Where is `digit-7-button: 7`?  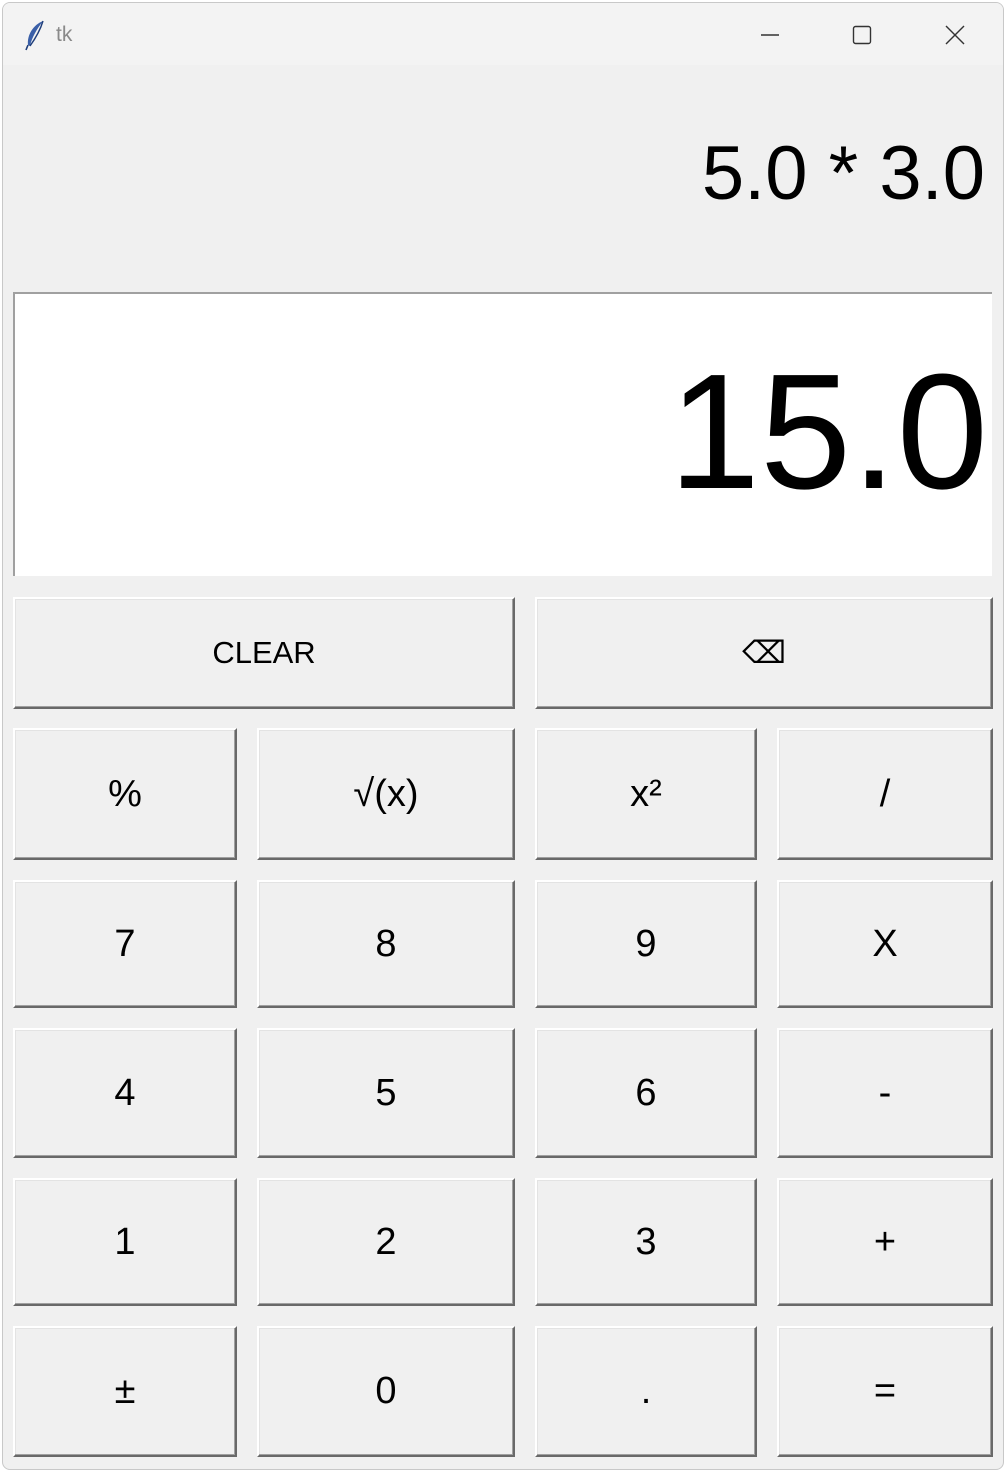 digit-7-button: 7 is located at coordinates (125, 944).